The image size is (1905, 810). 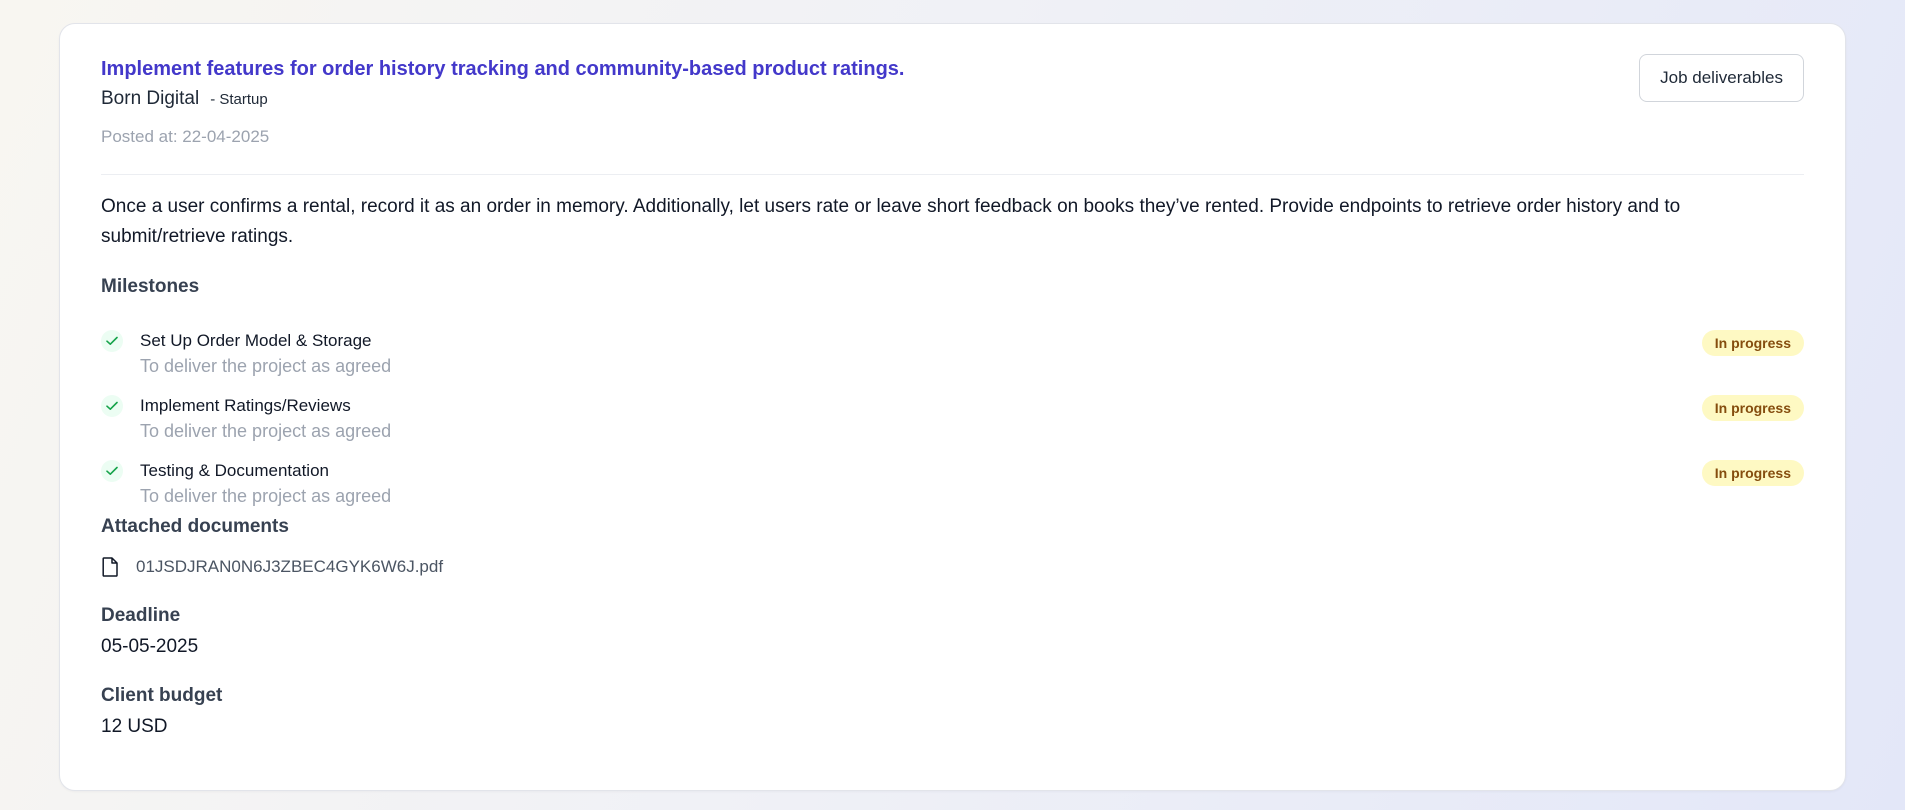 I want to click on posted-date: Posted at: 22-04-2025, so click(x=185, y=136).